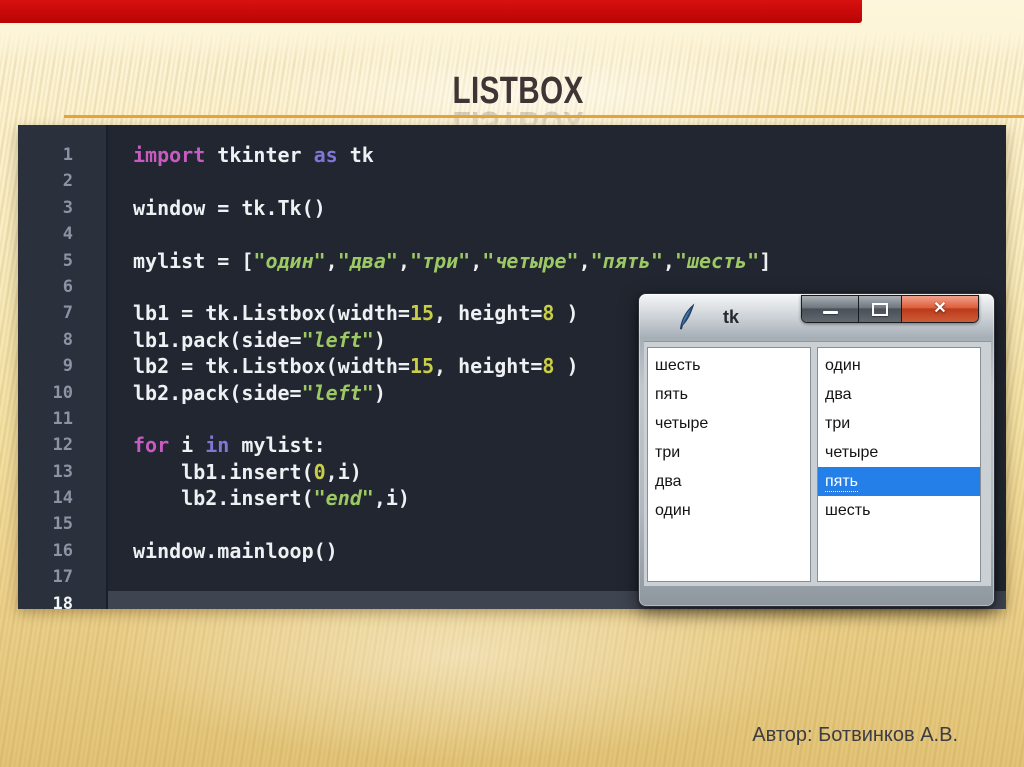  I want to click on gutter: 1 2 3 4 5 6 7 8 9 10 11 12 13 14 15 16 17 18, so click(62, 367).